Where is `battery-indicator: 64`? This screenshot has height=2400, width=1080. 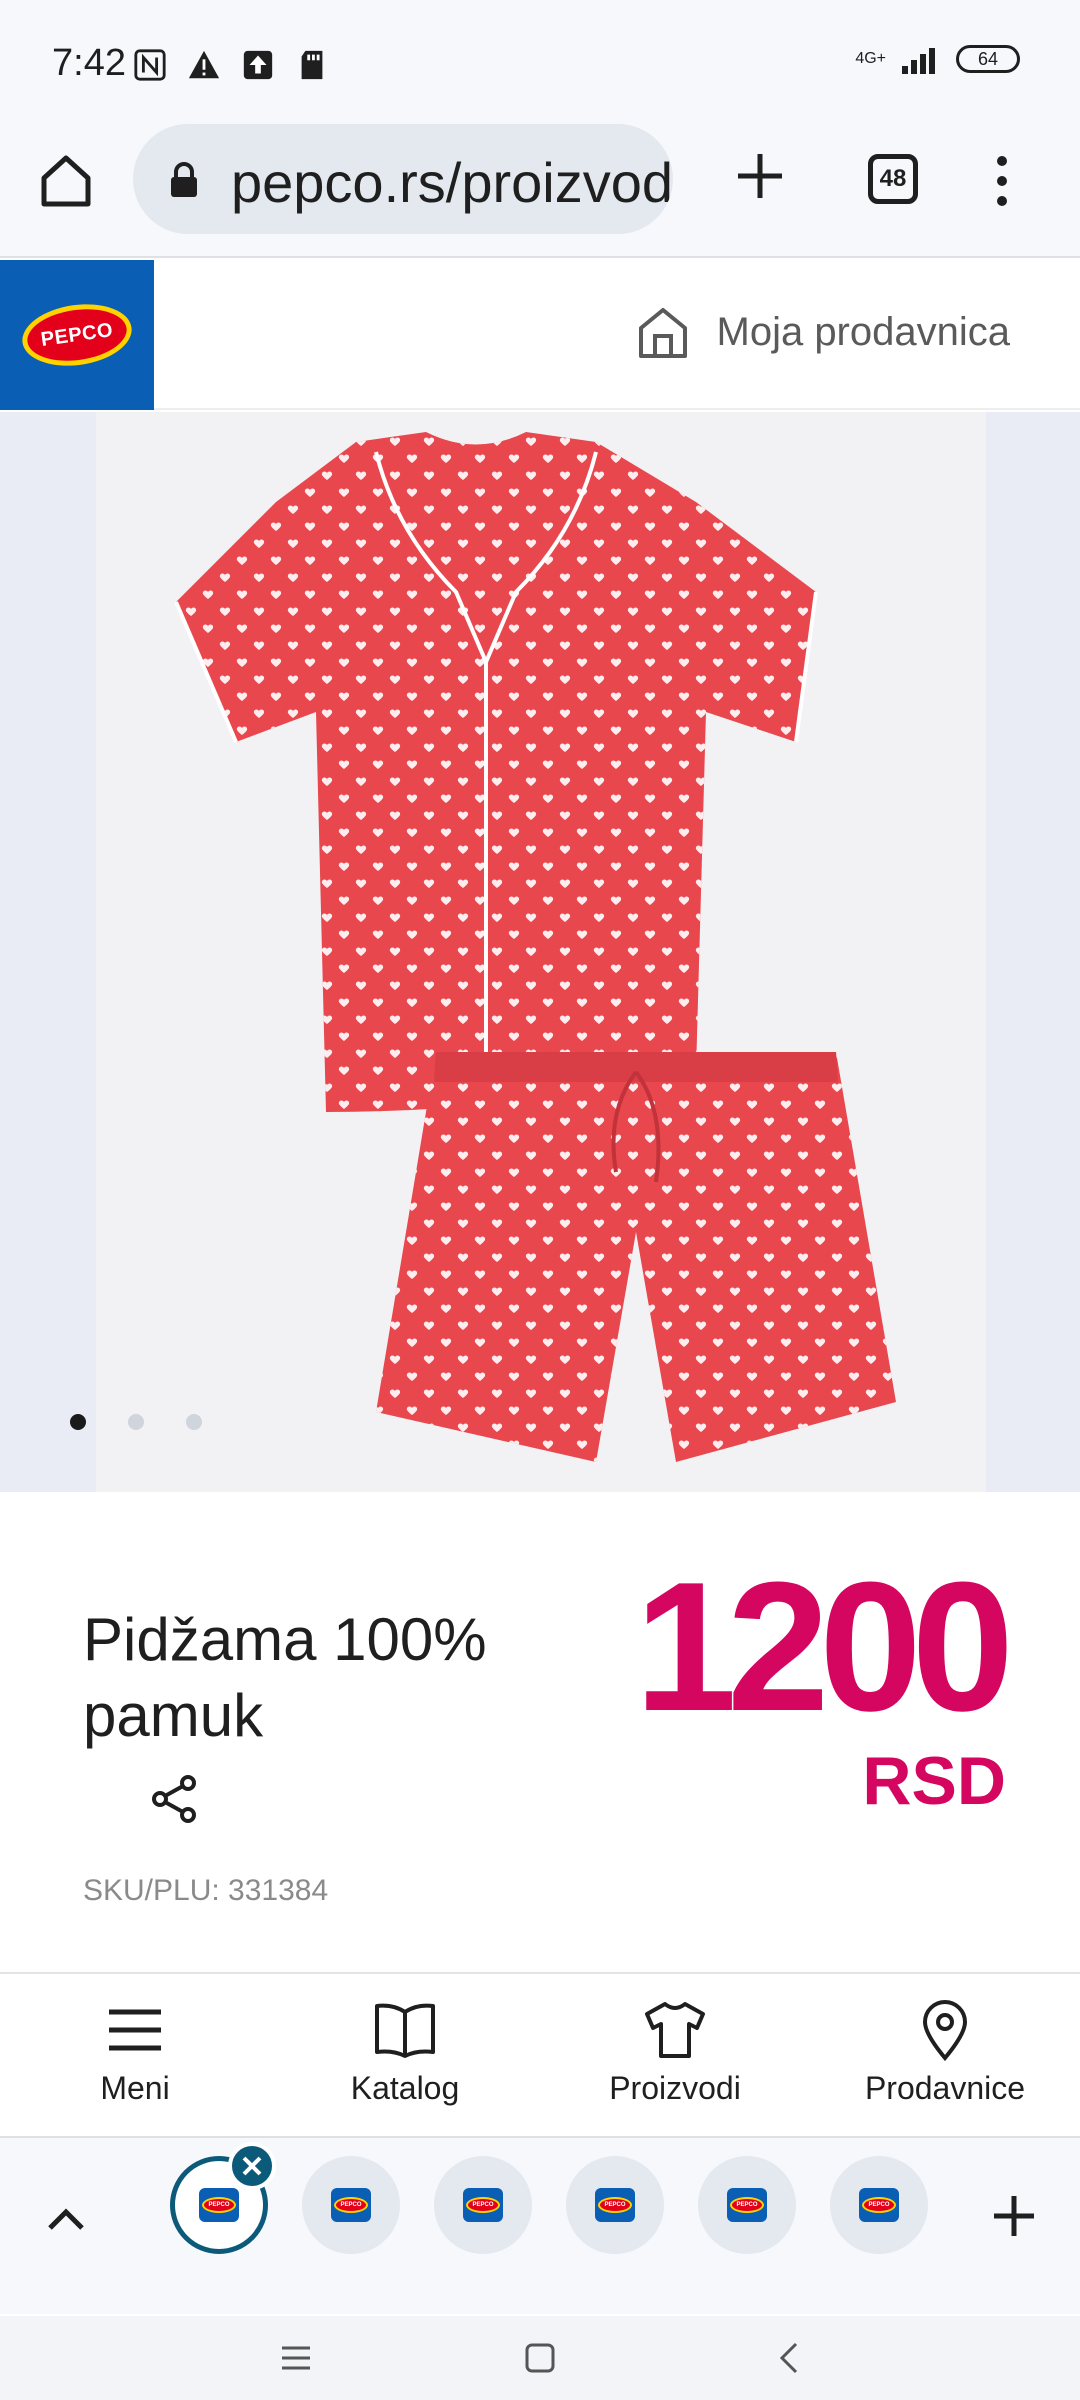
battery-indicator: 64 is located at coordinates (988, 59).